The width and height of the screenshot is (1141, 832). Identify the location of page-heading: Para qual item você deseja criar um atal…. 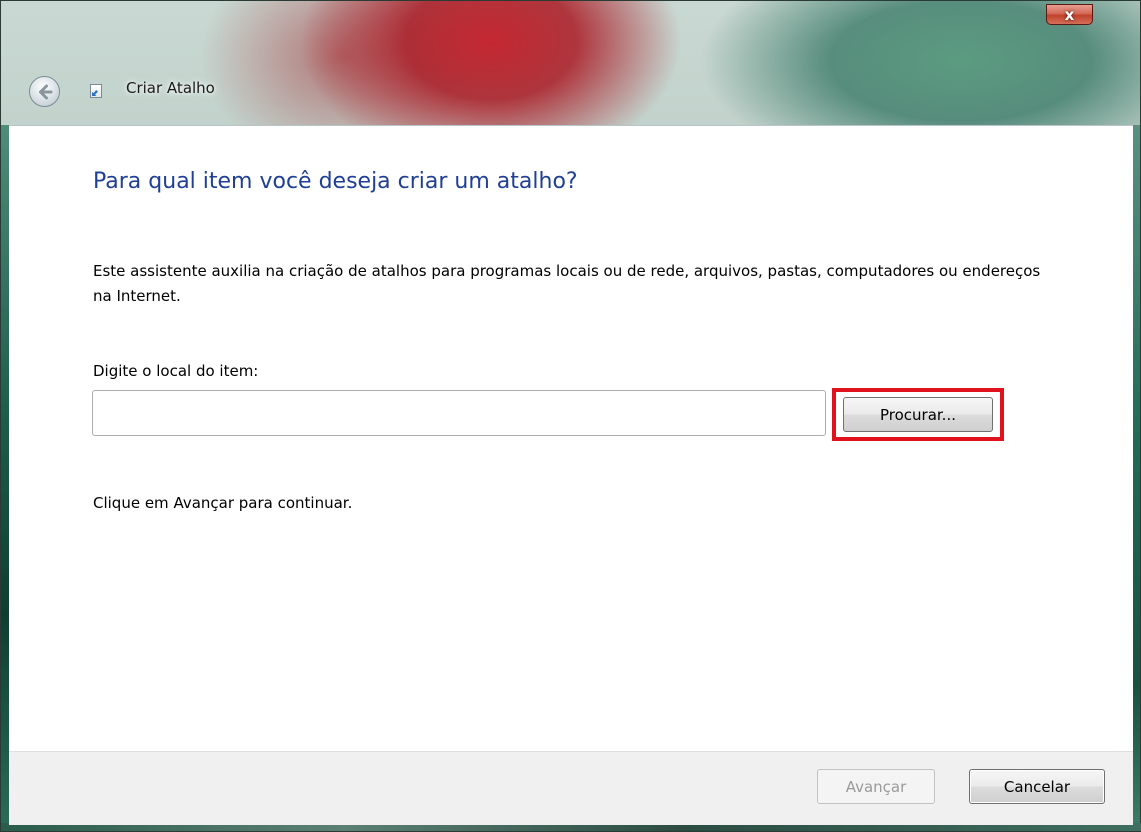
(335, 181).